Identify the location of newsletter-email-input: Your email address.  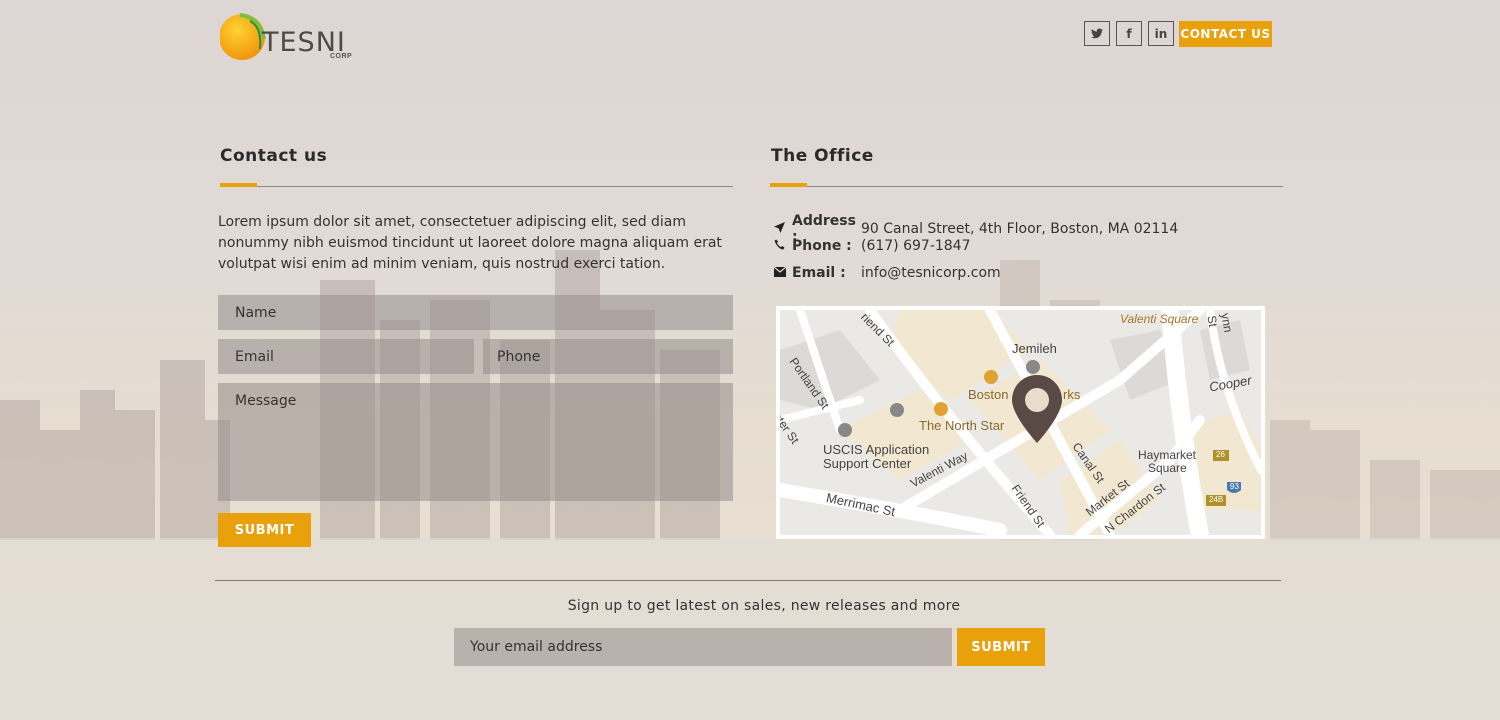
(703, 647).